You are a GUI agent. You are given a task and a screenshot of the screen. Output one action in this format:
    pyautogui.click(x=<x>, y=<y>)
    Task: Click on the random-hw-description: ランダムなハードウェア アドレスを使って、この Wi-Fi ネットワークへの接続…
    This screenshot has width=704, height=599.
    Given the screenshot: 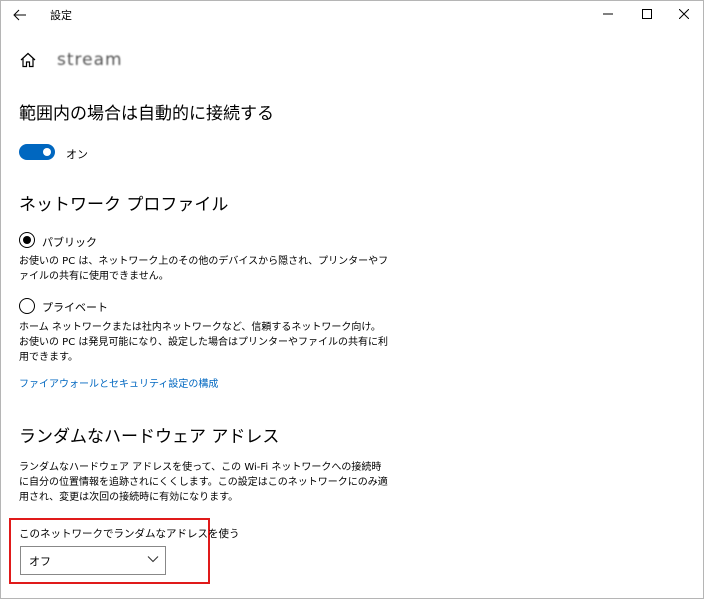 What is the action you would take?
    pyautogui.click(x=203, y=482)
    